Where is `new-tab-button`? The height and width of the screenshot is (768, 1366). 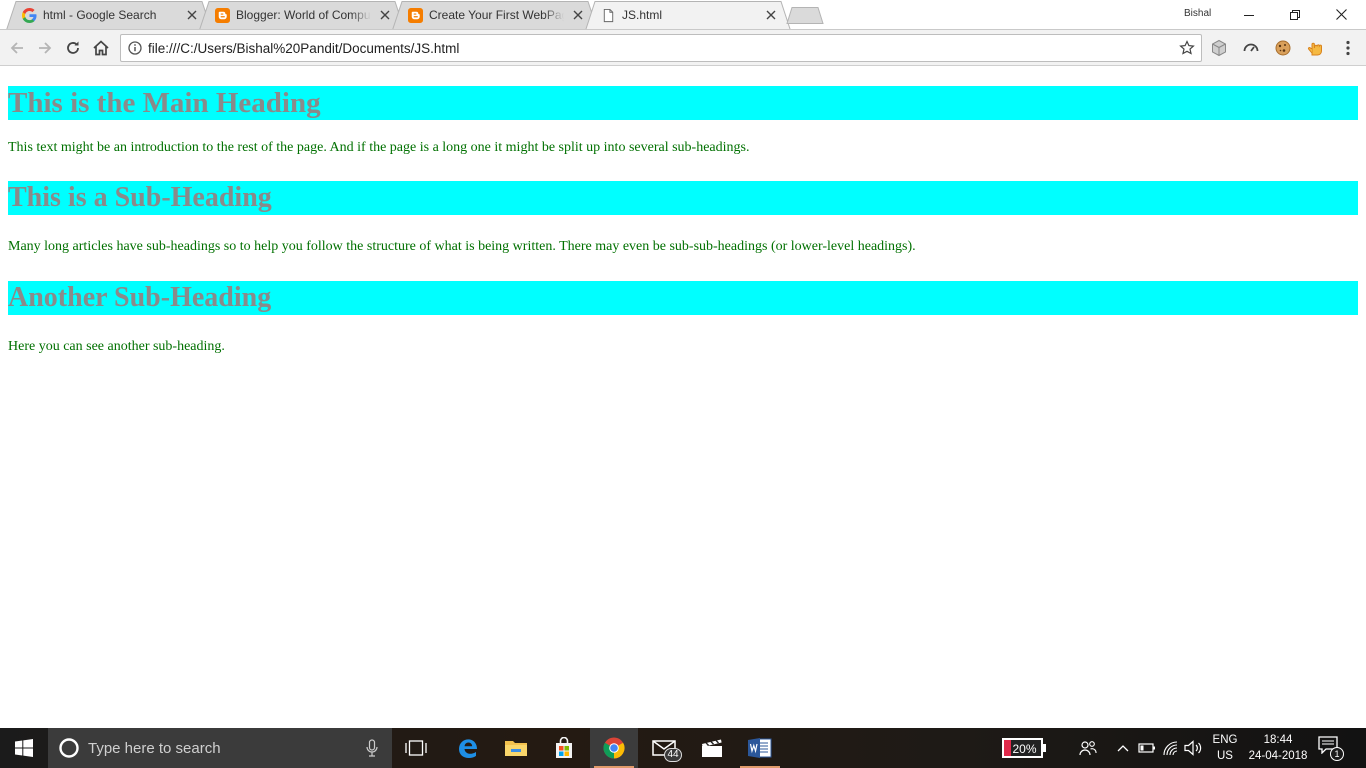 new-tab-button is located at coordinates (805, 15).